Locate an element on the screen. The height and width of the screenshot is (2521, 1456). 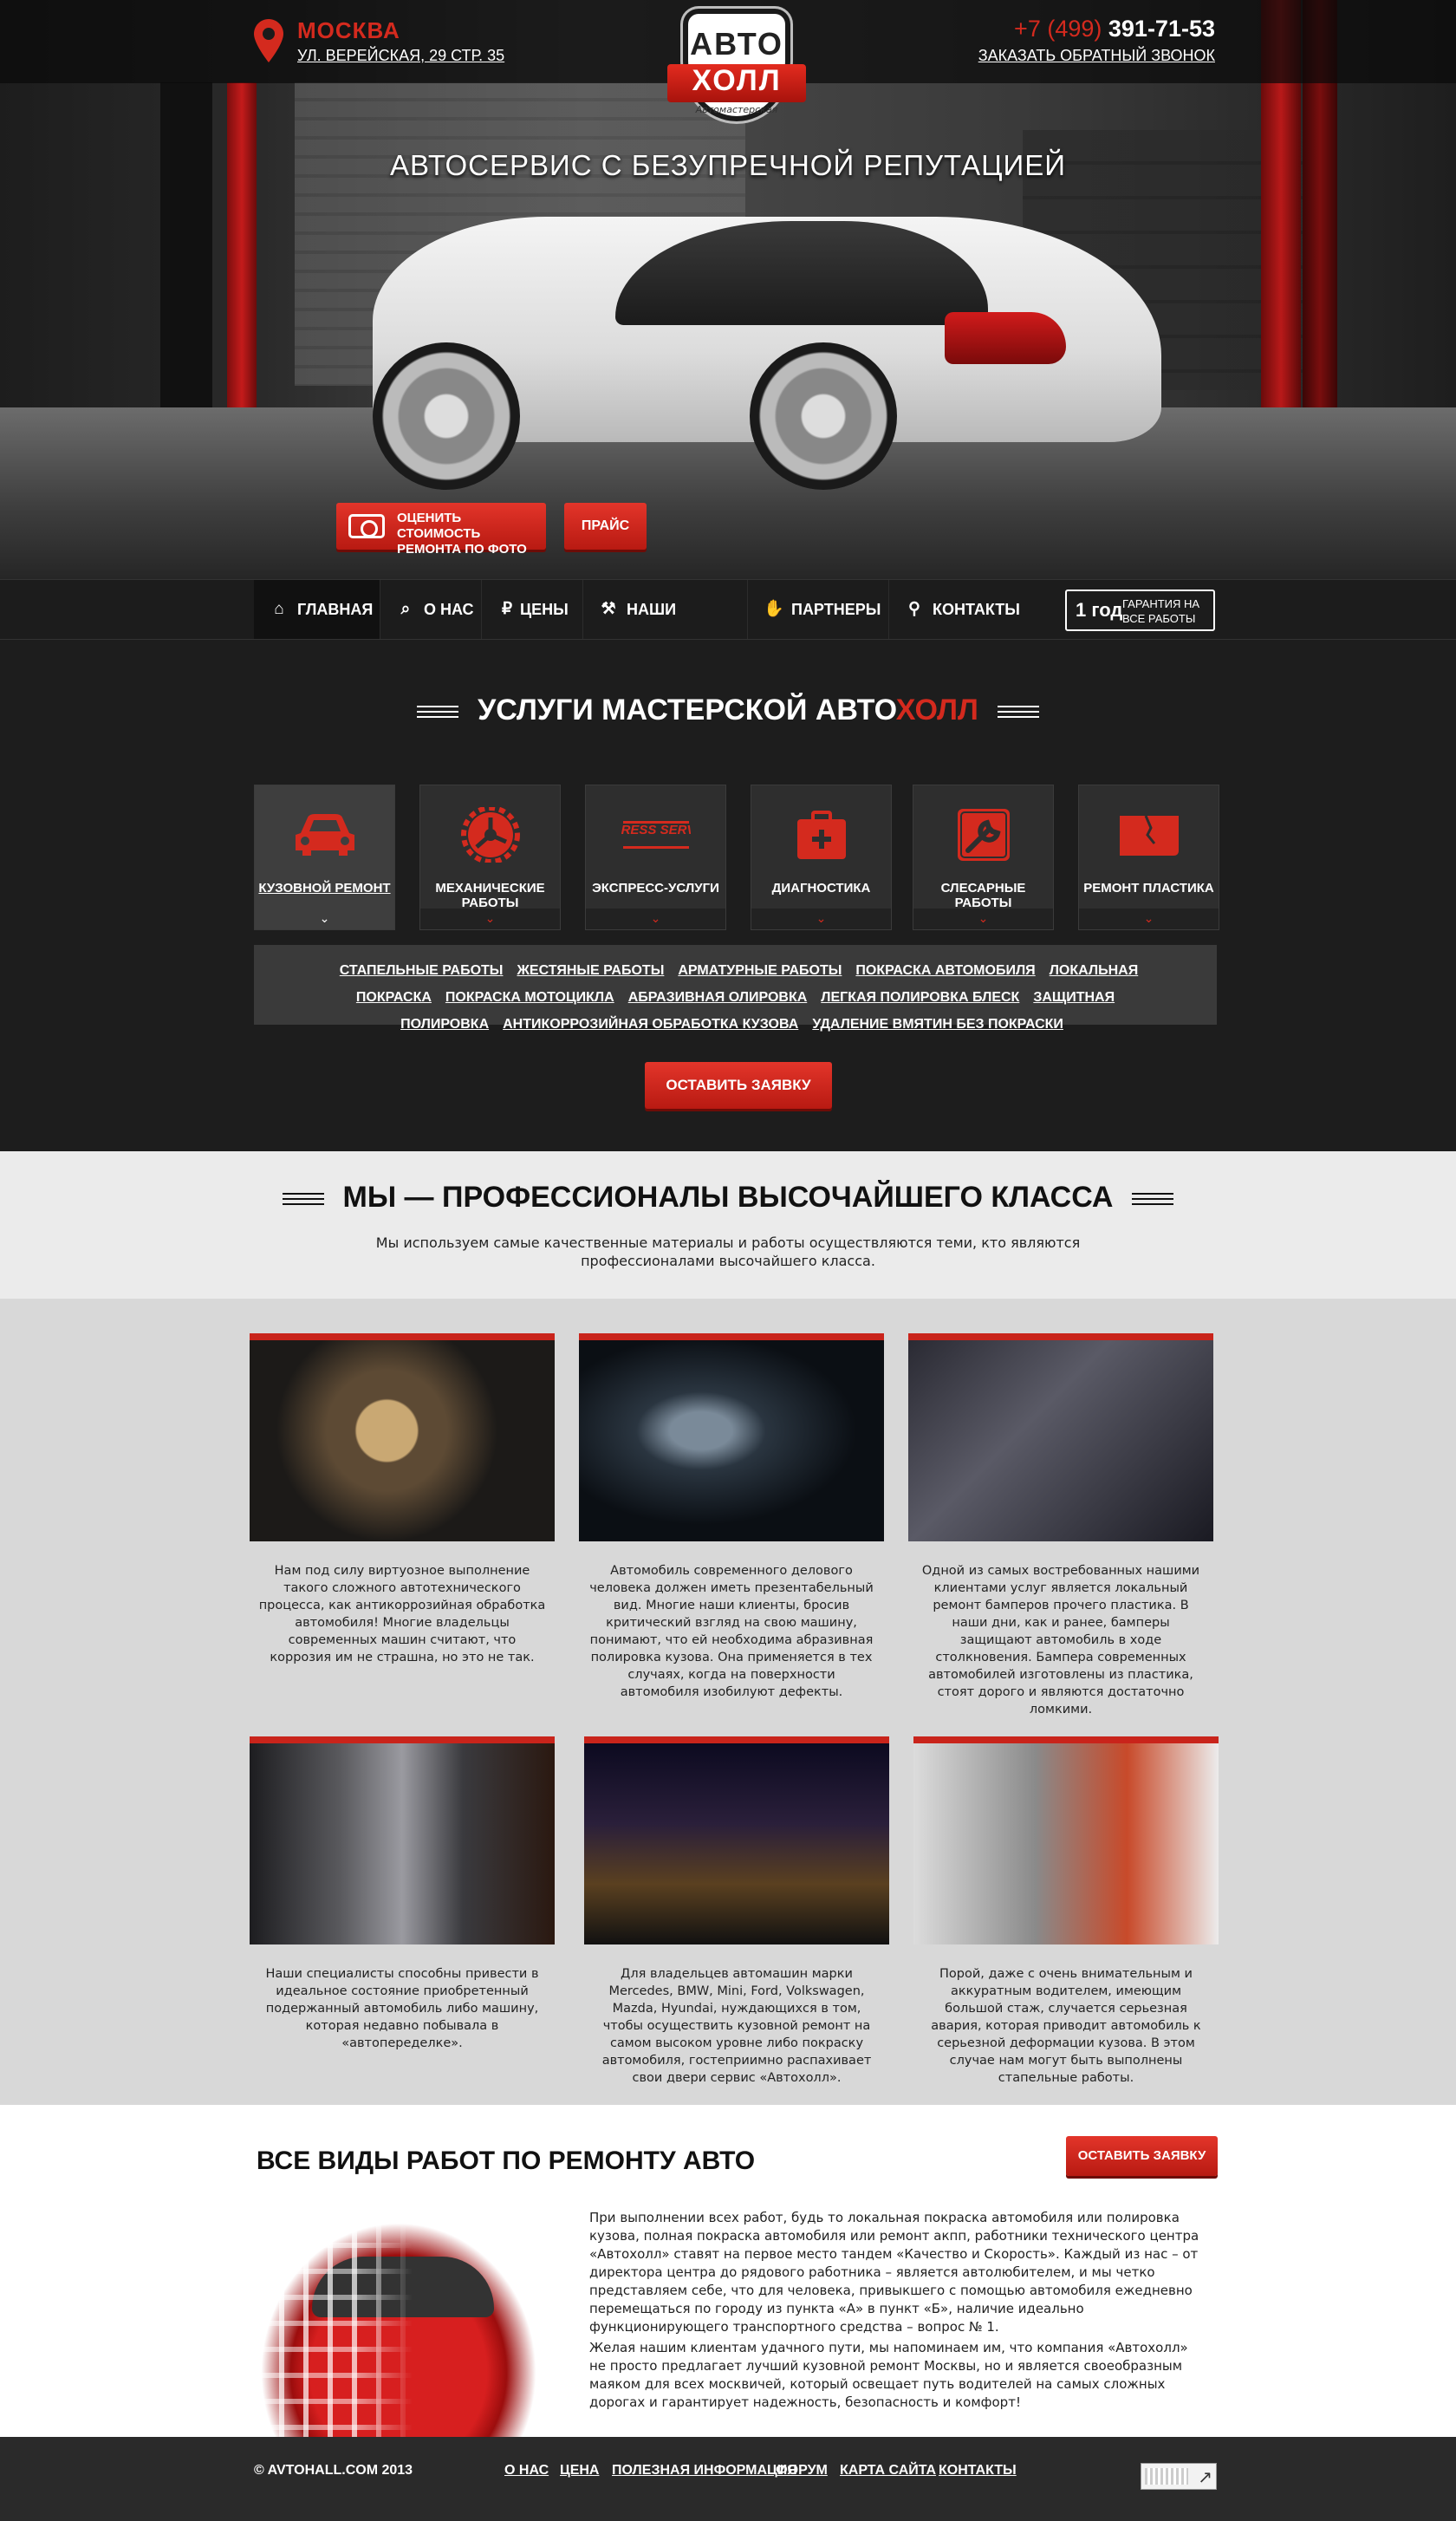
services-title-auto: АВТО is located at coordinates (855, 710).